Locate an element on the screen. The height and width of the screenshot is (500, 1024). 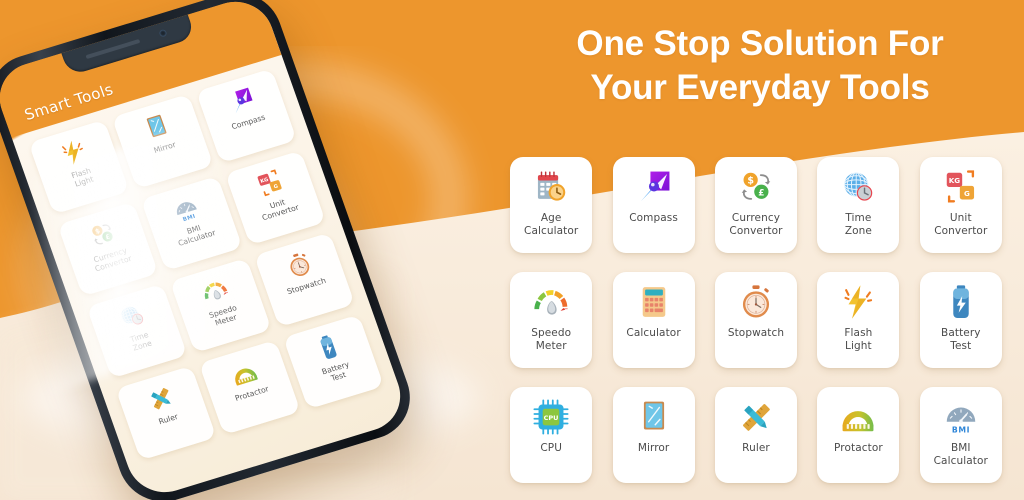
tool-card-bmi-calculator: BMI BMI Calculator is located at coordinates (960, 435).